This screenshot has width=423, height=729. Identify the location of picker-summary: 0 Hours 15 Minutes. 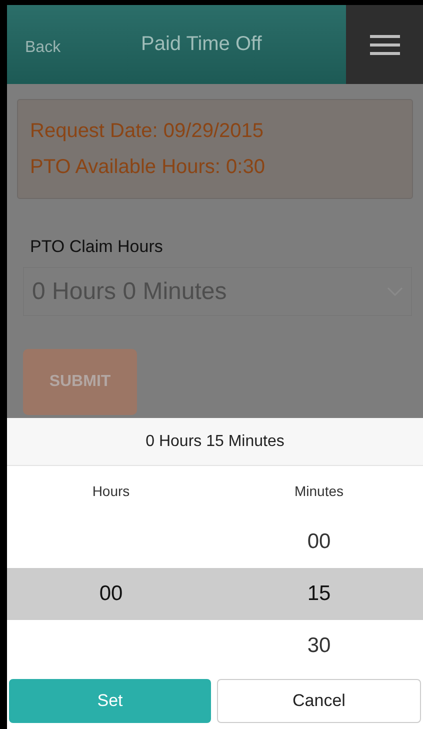
(215, 442).